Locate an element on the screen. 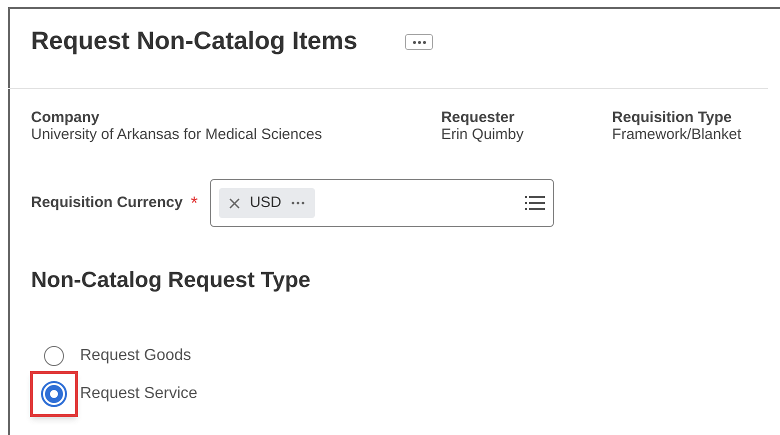 The height and width of the screenshot is (435, 780). required-mark: * is located at coordinates (194, 203).